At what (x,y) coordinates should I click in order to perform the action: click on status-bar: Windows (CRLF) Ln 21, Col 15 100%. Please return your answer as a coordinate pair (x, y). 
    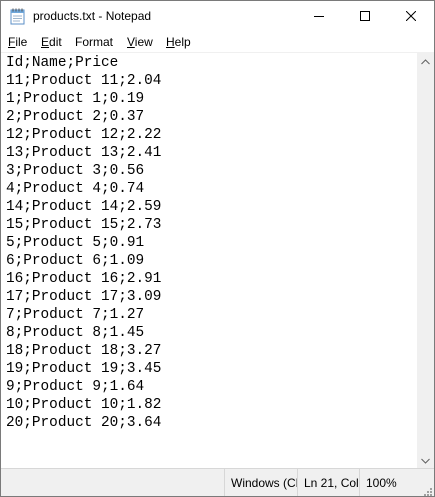
    Looking at the image, I should click on (217, 482).